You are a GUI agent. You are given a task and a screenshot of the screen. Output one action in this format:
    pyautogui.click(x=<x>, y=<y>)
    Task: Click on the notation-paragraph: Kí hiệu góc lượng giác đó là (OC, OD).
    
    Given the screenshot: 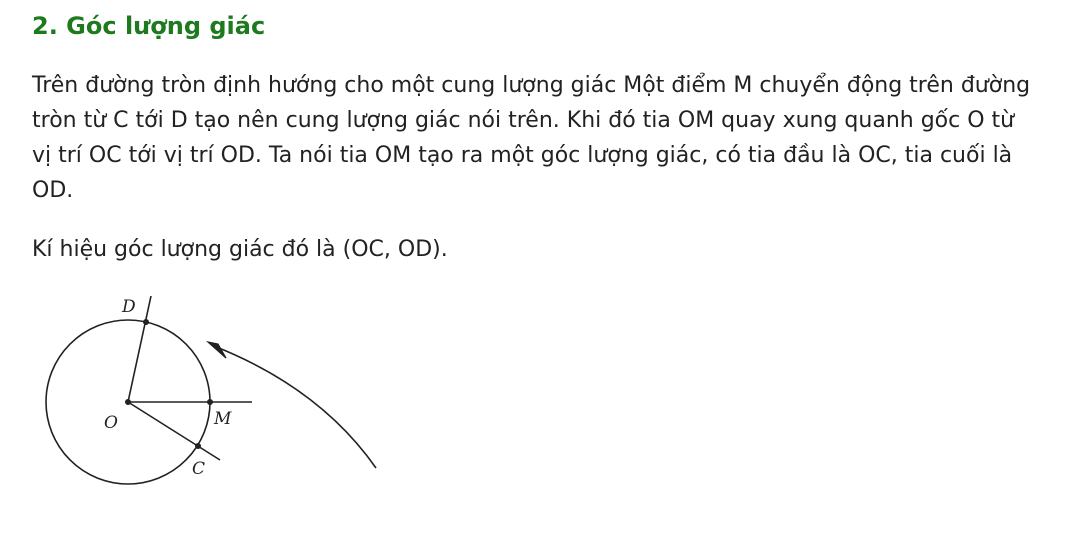 What is the action you would take?
    pyautogui.click(x=240, y=249)
    